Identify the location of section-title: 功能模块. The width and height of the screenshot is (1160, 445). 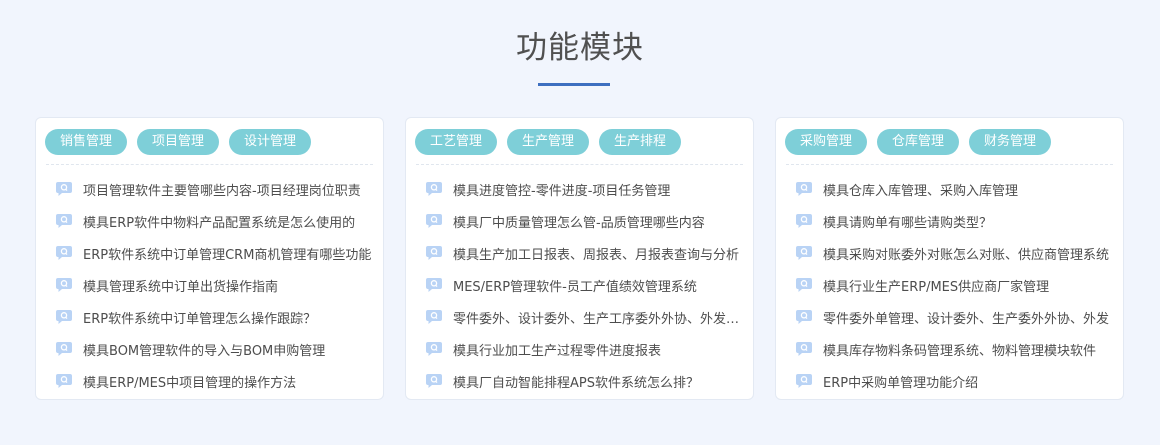
(580, 48).